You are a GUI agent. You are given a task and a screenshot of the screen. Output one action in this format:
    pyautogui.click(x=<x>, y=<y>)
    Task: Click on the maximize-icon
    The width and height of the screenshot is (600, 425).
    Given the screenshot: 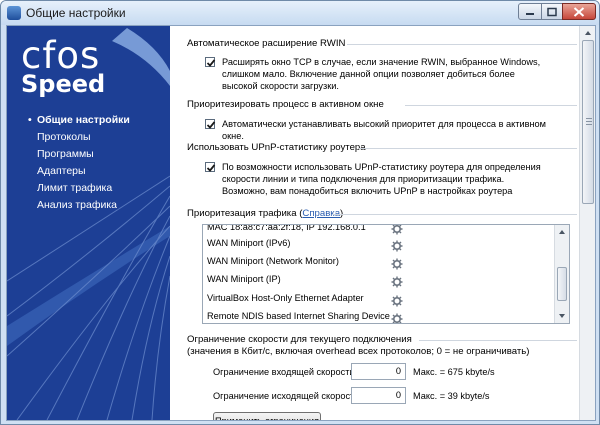 What is the action you would take?
    pyautogui.click(x=552, y=11)
    